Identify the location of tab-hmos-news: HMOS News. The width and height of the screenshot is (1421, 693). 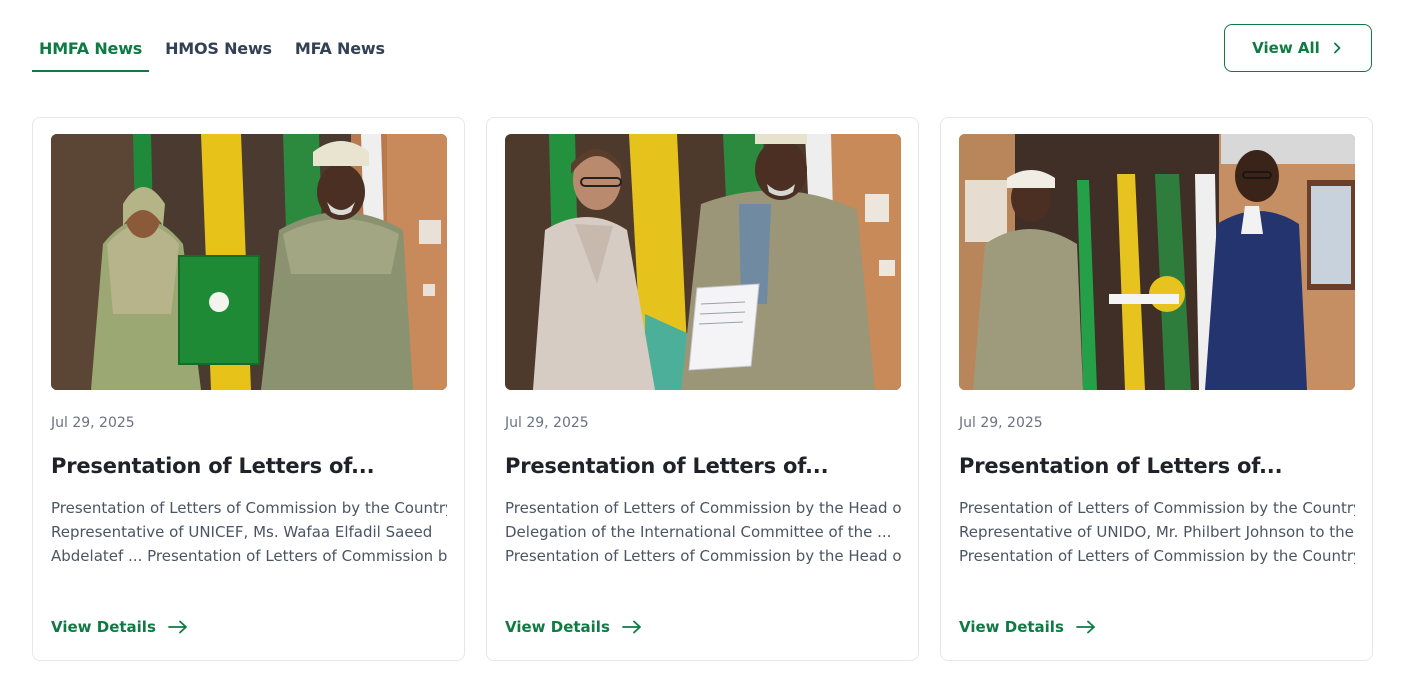
(218, 51).